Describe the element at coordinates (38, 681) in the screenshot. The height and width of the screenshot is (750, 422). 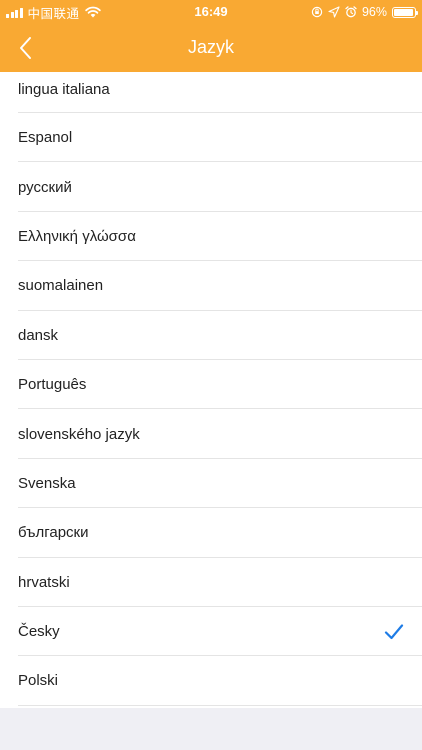
I see `language-label: Polski` at that location.